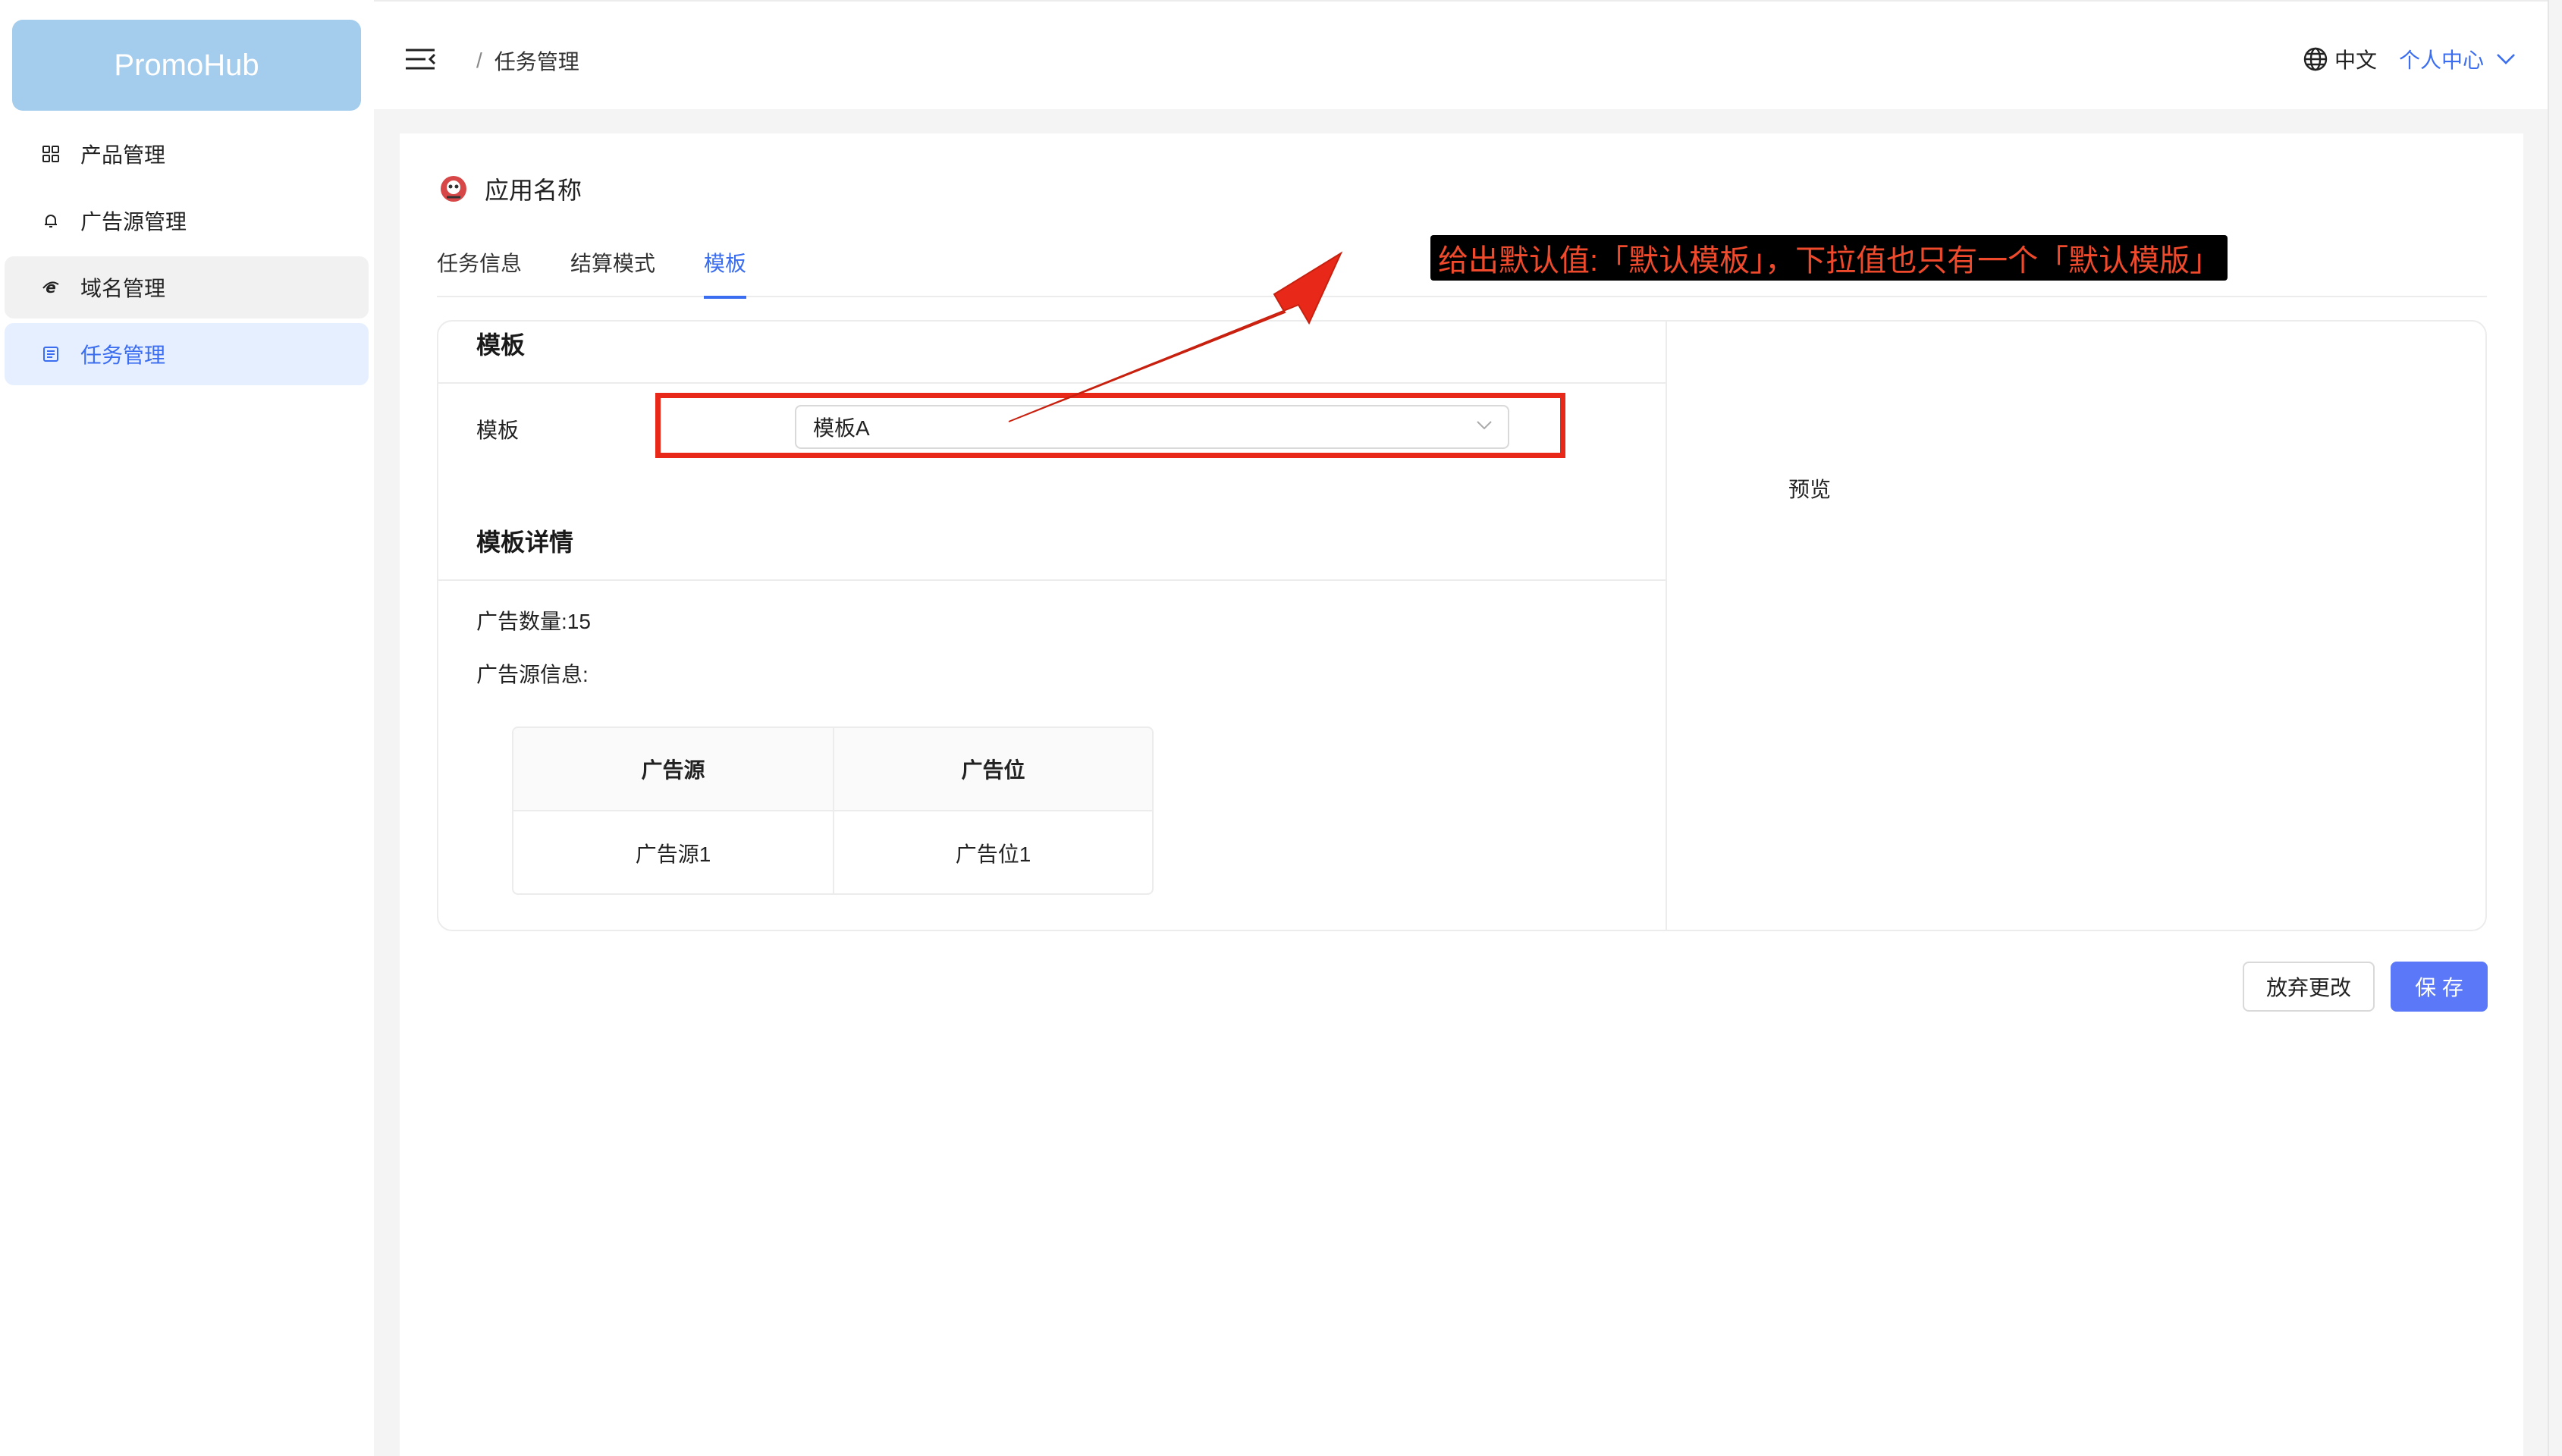 Image resolution: width=2562 pixels, height=1456 pixels. I want to click on chevron-down-icon, so click(2506, 59).